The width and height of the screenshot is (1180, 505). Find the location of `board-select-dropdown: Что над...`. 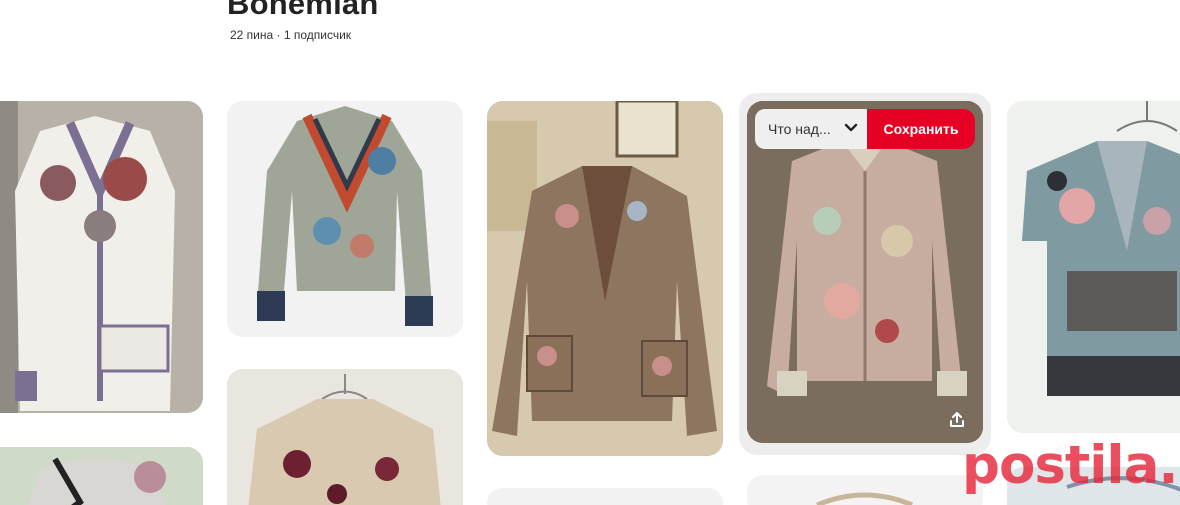

board-select-dropdown: Что над... is located at coordinates (811, 129).